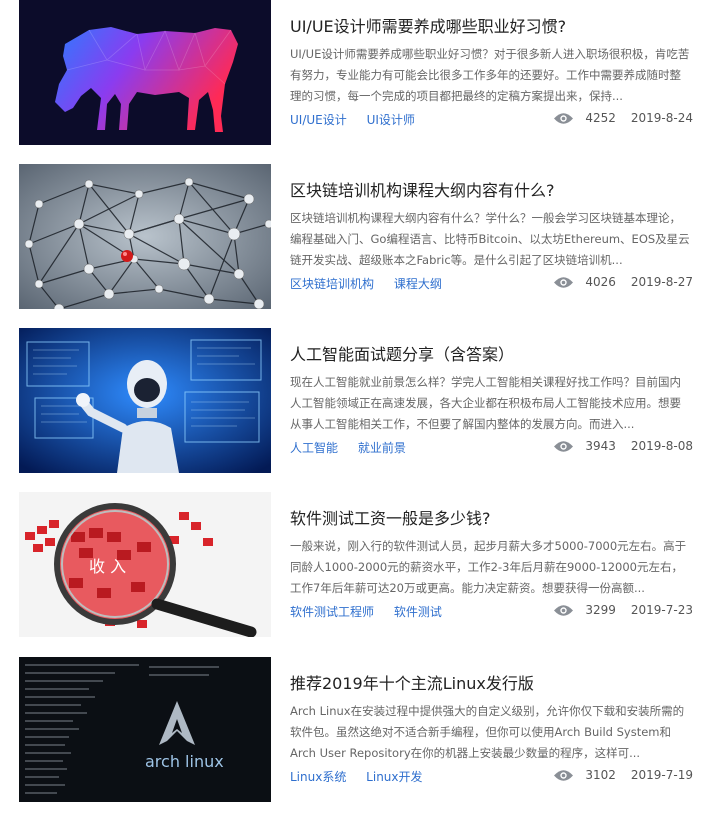 Image resolution: width=712 pixels, height=823 pixels. I want to click on arch-linux-image: arch linux, so click(145, 729).